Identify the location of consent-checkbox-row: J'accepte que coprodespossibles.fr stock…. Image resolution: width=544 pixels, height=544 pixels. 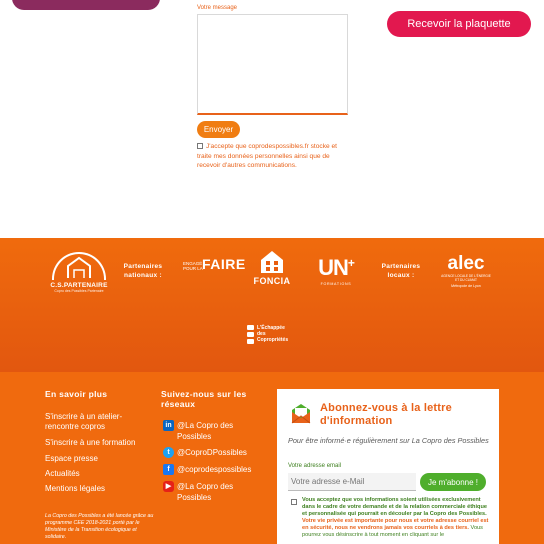
(273, 156).